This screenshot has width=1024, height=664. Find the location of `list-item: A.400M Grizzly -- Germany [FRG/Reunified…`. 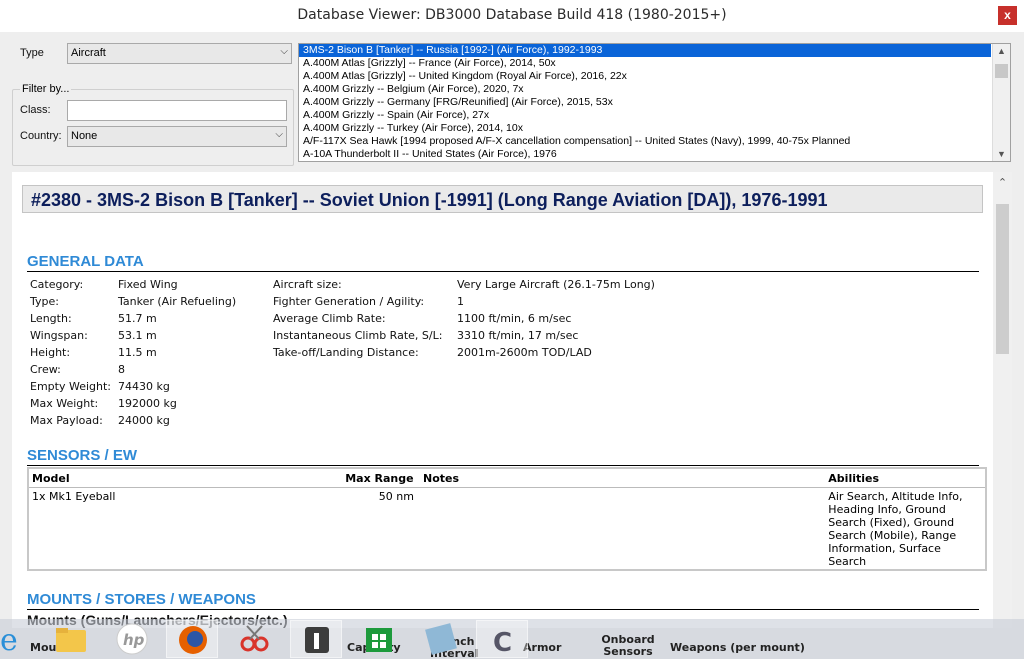

list-item: A.400M Grizzly -- Germany [FRG/Reunified… is located at coordinates (645, 102).